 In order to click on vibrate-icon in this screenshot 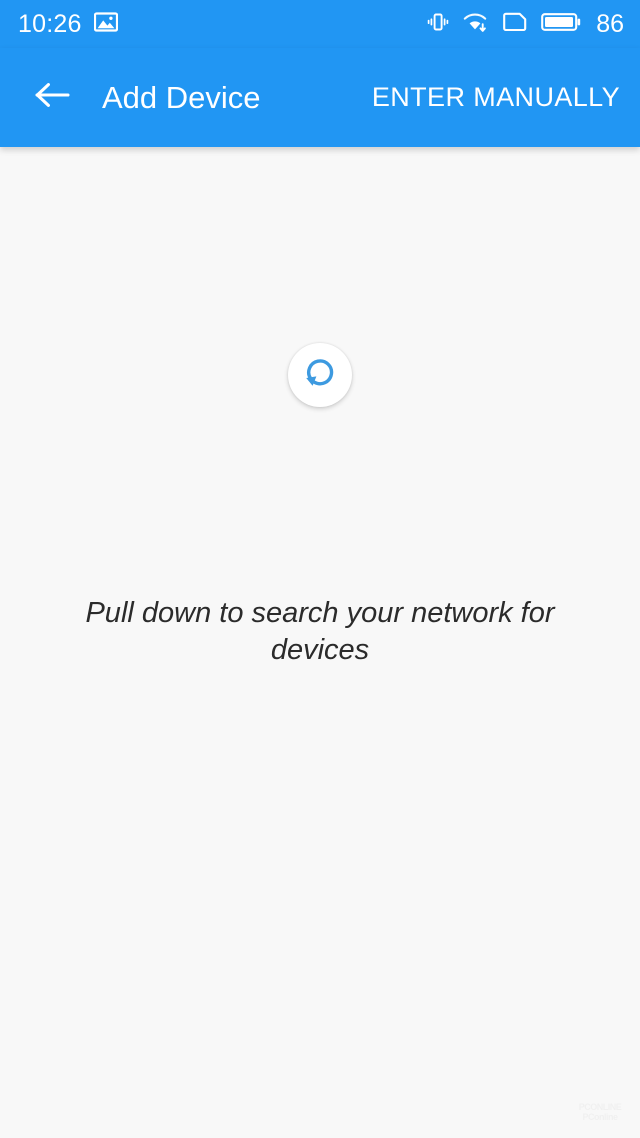, I will do `click(438, 24)`.